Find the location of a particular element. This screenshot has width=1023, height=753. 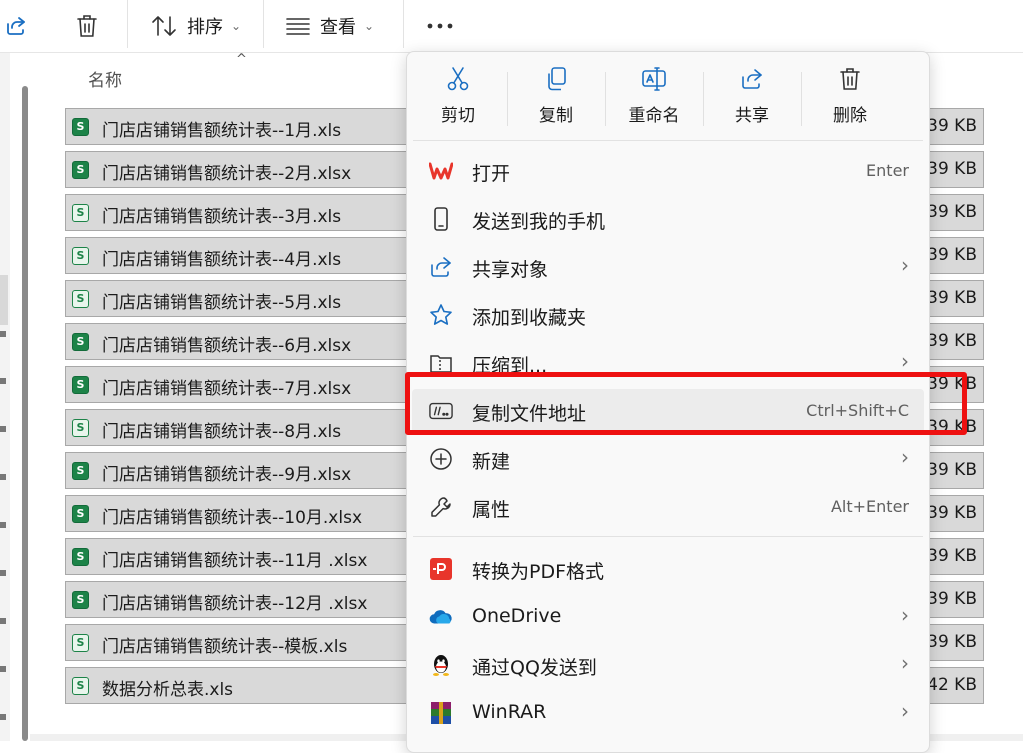

menu-item-new: 新建 › is located at coordinates (668, 459).